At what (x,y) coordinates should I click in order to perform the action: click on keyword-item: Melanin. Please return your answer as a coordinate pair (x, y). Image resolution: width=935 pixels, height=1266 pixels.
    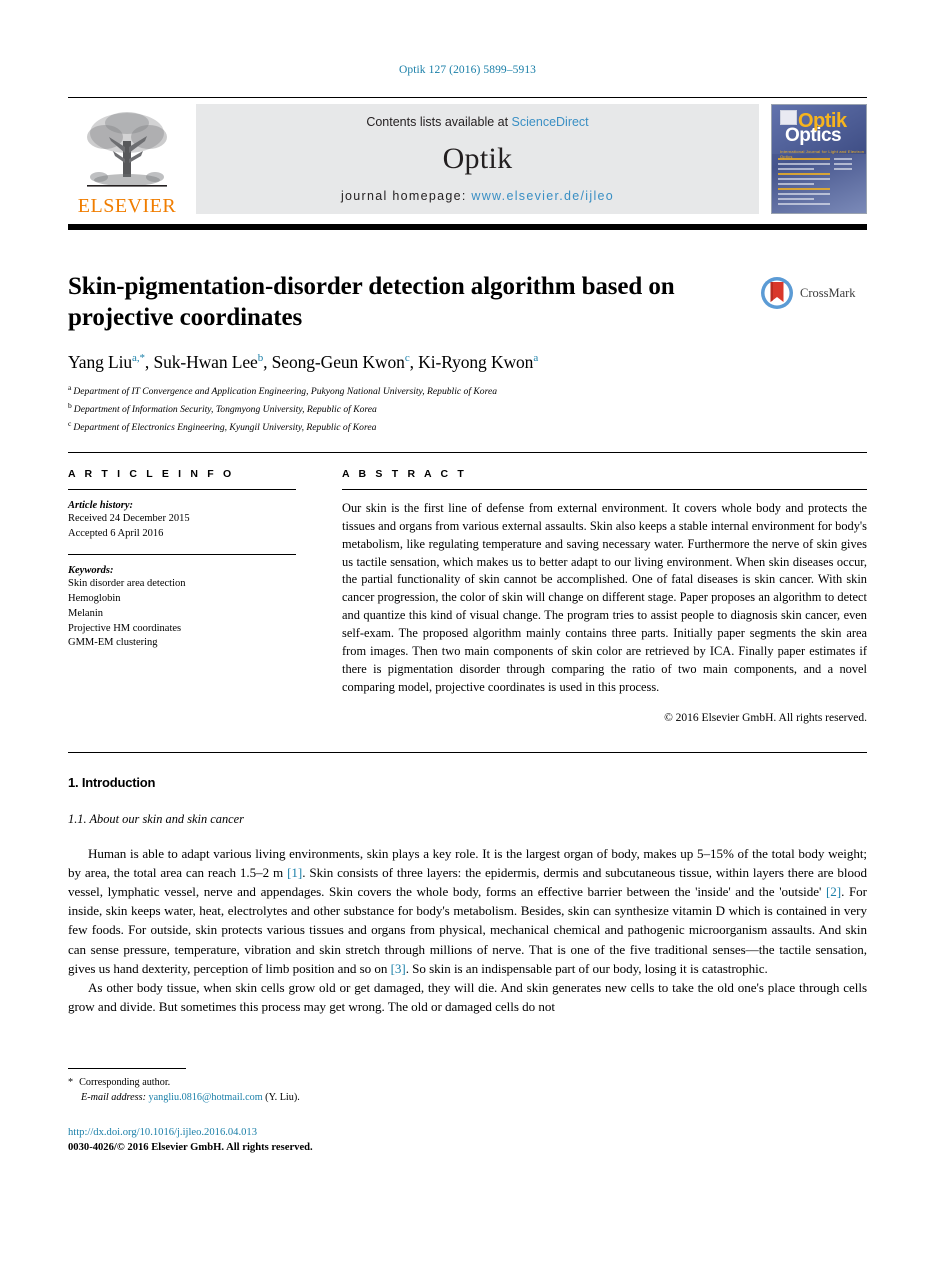
    Looking at the image, I should click on (85, 613).